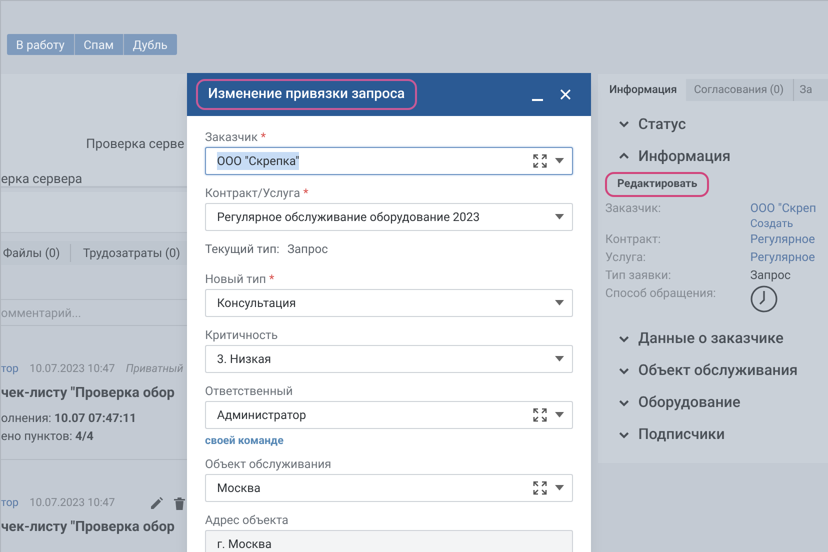 This screenshot has width=828, height=552. Describe the element at coordinates (156, 503) in the screenshot. I see `pencil-icon` at that location.